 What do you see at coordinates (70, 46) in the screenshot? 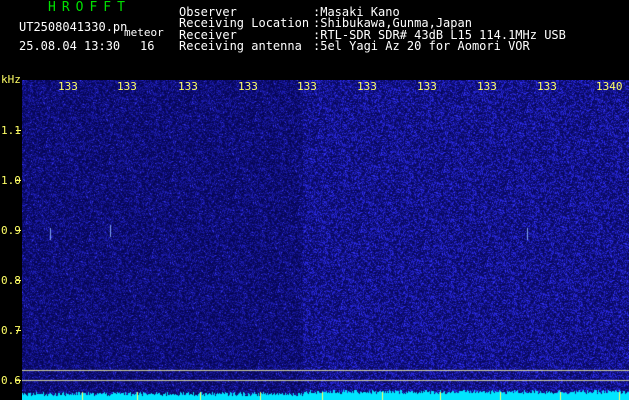
I see `datetime: 25.08.04 13:30` at bounding box center [70, 46].